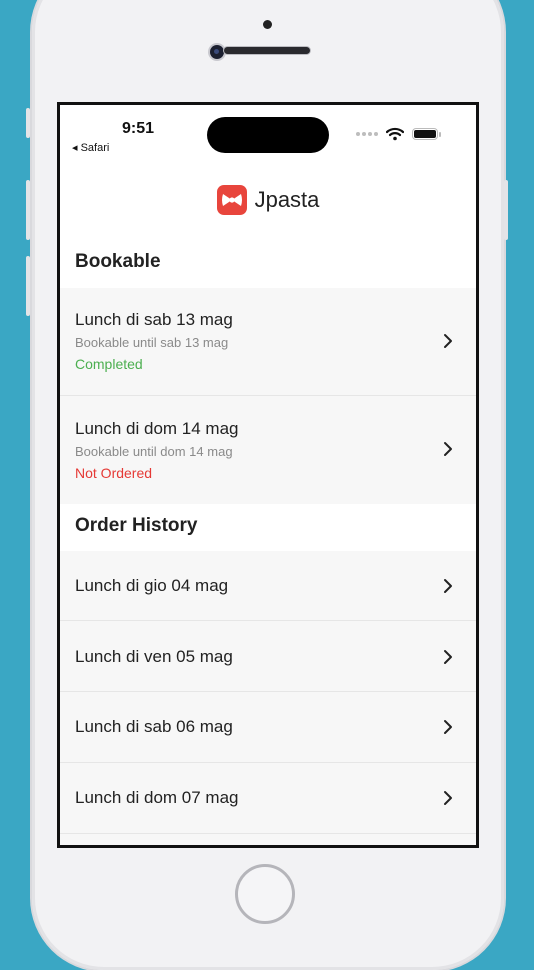 The image size is (534, 970). What do you see at coordinates (138, 128) in the screenshot?
I see `status-time: 9:51` at bounding box center [138, 128].